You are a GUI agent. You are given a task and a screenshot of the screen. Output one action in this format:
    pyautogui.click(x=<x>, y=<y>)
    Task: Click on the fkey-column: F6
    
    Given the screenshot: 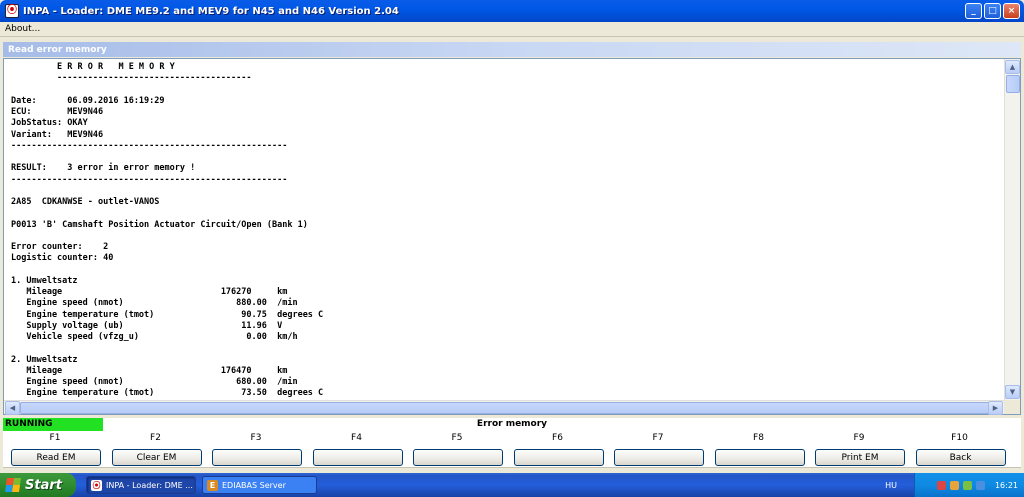 What is the action you would take?
    pyautogui.click(x=558, y=449)
    